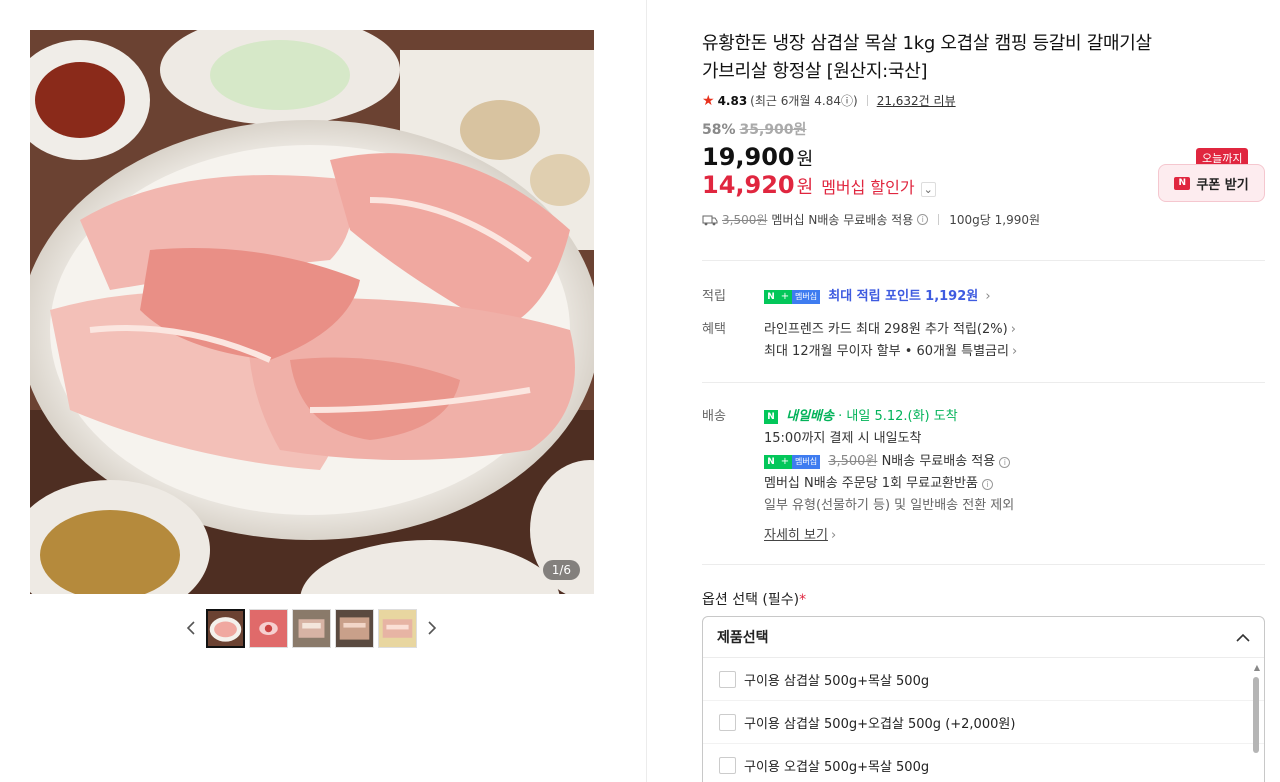  I want to click on delivery-cutoff: 15:00까지 결제 시 내일도착, so click(843, 438).